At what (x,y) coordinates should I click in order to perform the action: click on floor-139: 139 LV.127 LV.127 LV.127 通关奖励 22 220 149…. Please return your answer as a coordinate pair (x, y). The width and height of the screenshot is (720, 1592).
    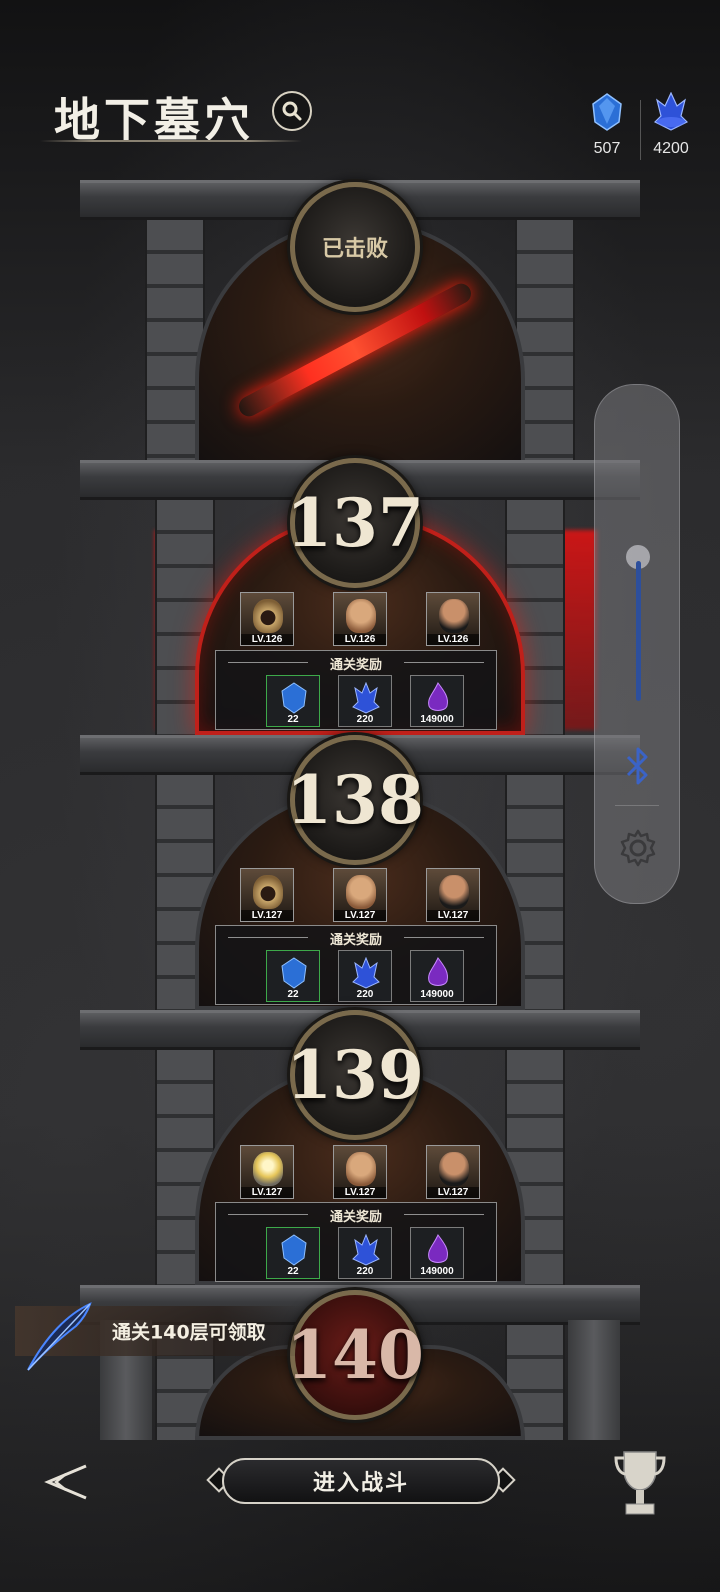
    Looking at the image, I should click on (360, 1147).